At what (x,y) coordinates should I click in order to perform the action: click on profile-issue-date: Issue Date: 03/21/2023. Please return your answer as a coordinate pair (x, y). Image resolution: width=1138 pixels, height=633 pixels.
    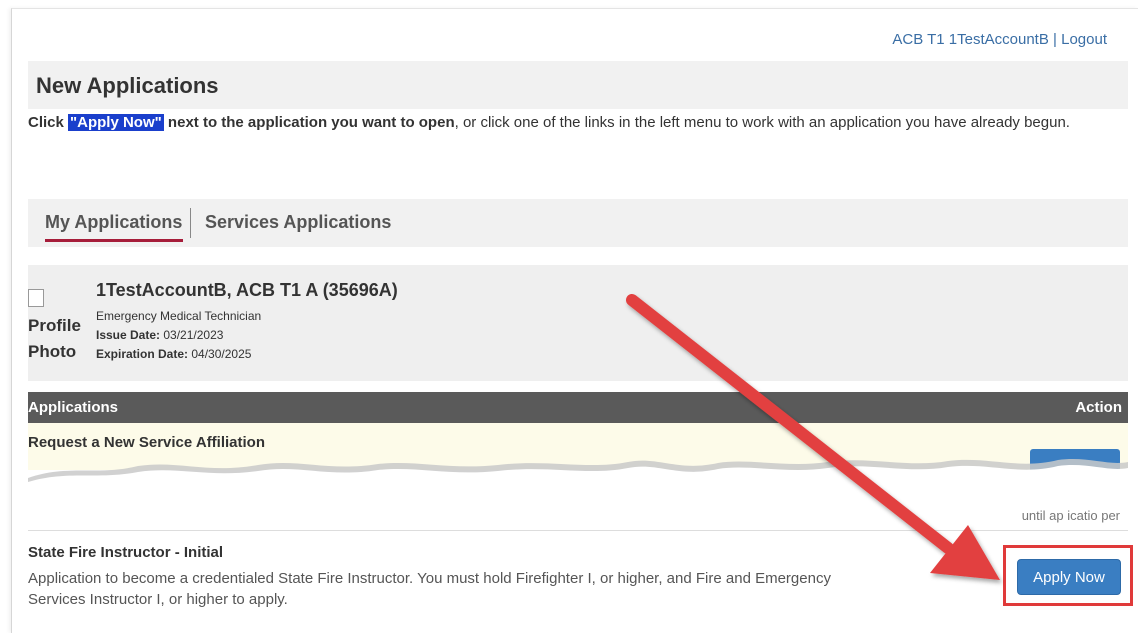
    Looking at the image, I should click on (159, 335).